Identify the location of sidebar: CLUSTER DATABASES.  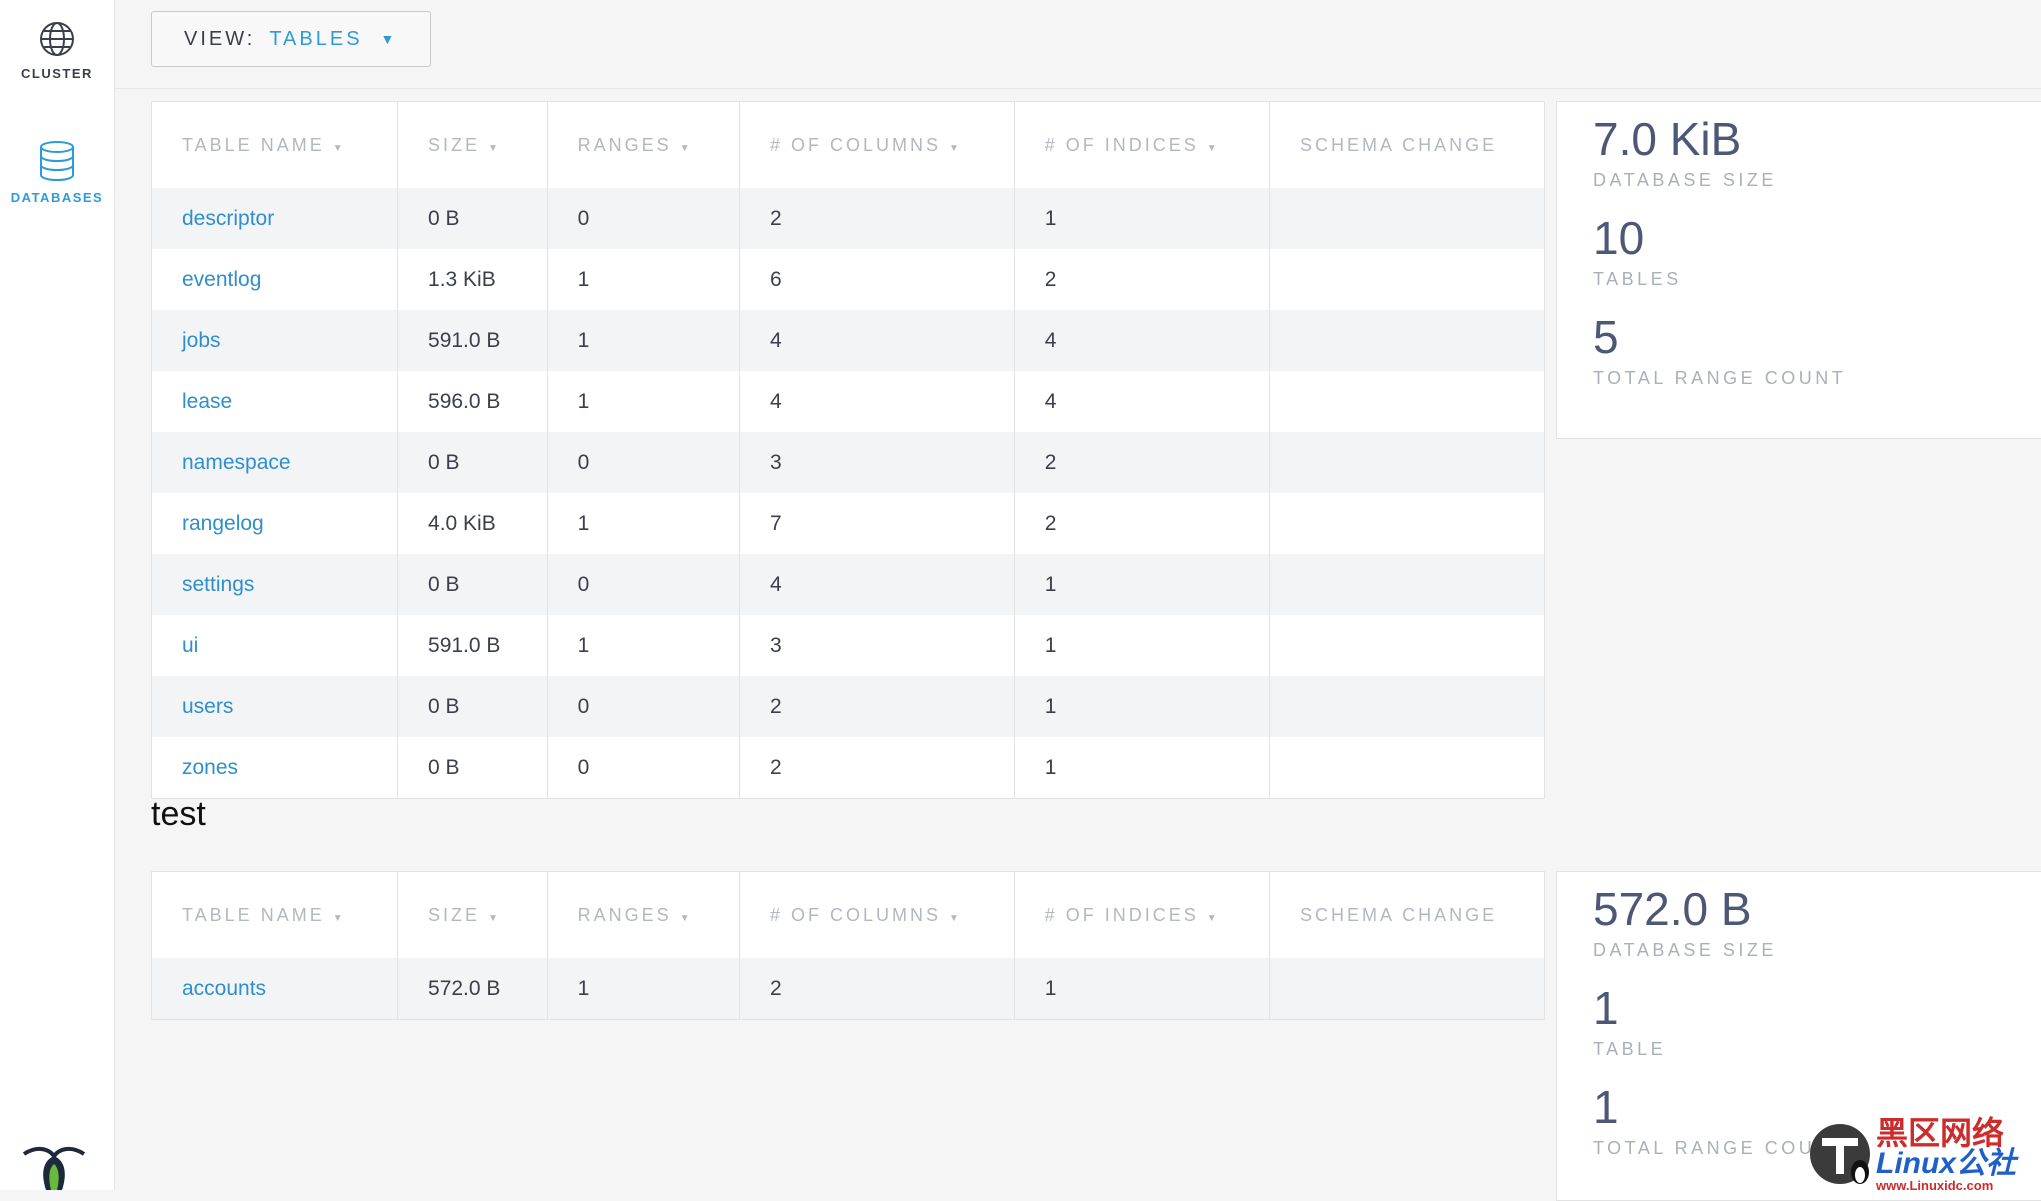
(57, 595).